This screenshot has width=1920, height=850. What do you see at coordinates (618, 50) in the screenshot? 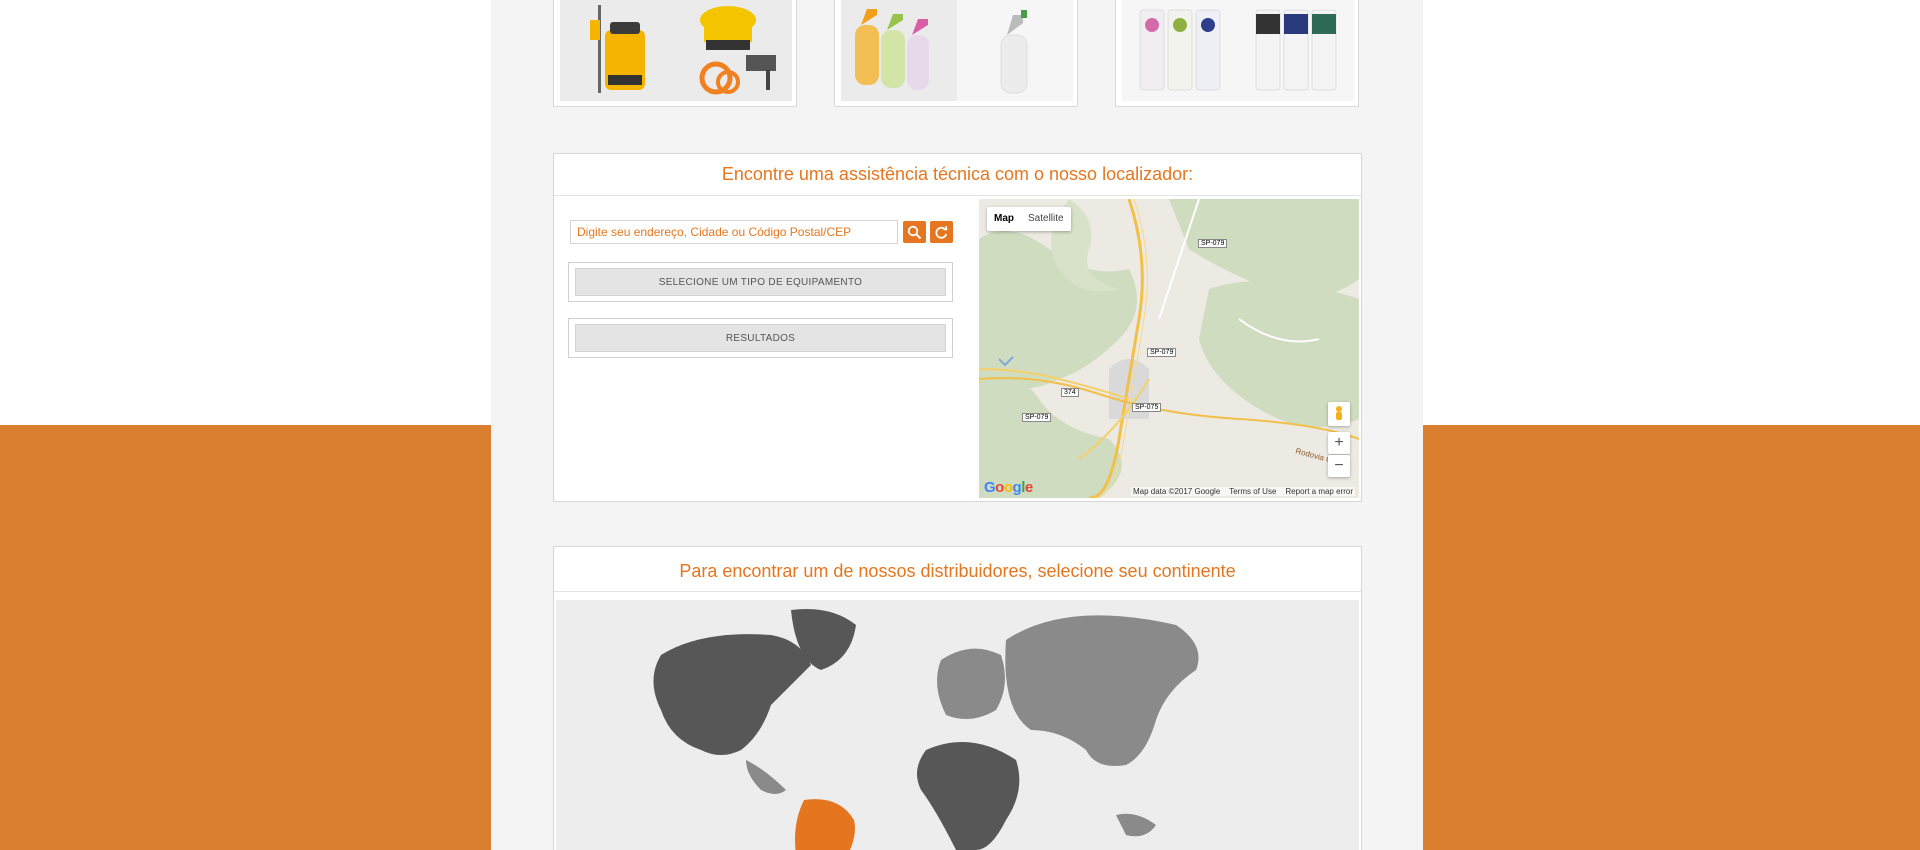
I see `backpack-sprayer-image` at bounding box center [618, 50].